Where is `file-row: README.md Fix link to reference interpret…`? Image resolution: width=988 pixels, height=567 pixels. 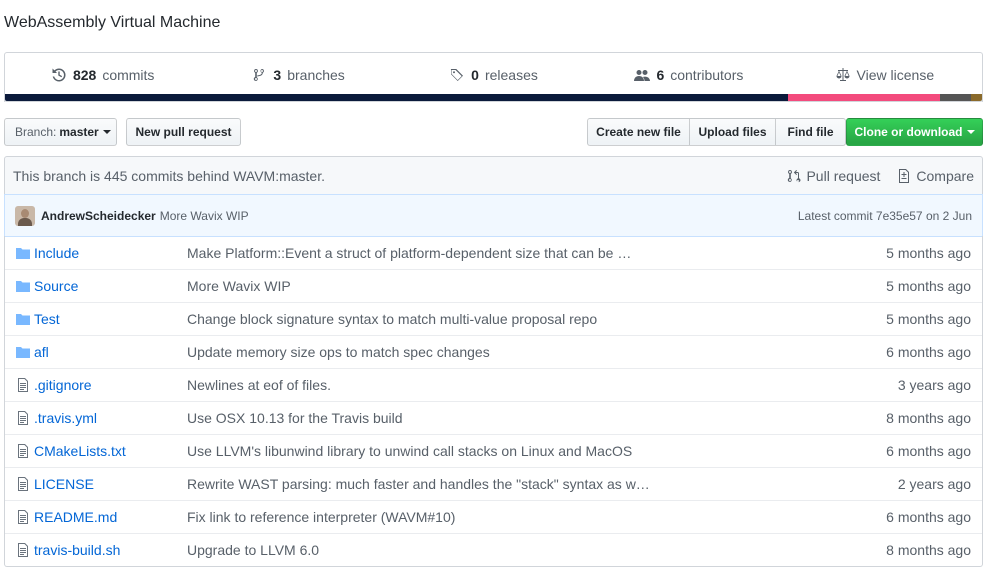 file-row: README.md Fix link to reference interpret… is located at coordinates (493, 516).